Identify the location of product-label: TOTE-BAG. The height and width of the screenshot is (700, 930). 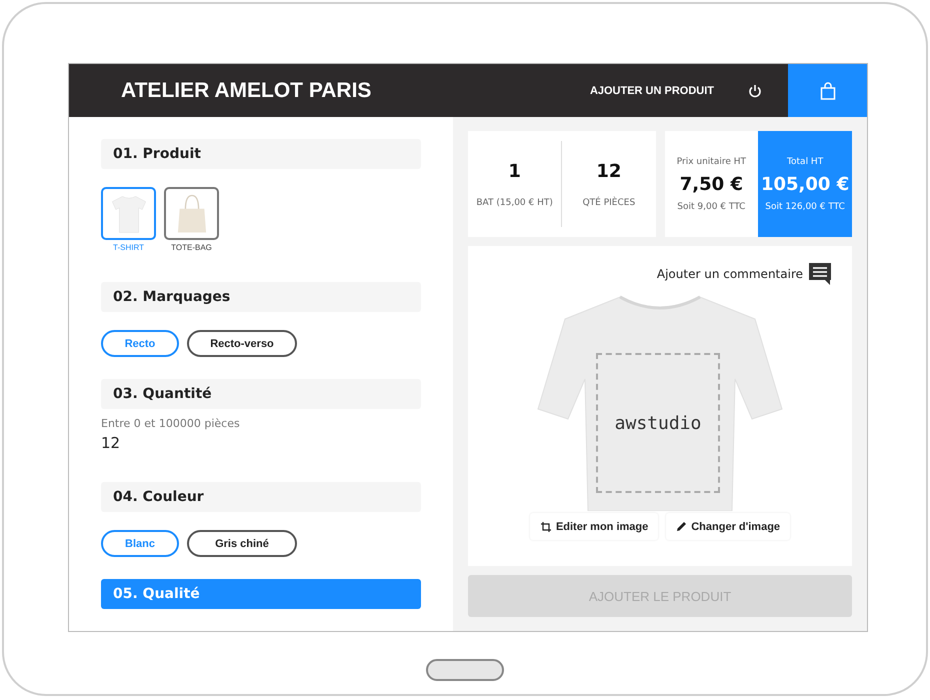
(191, 247).